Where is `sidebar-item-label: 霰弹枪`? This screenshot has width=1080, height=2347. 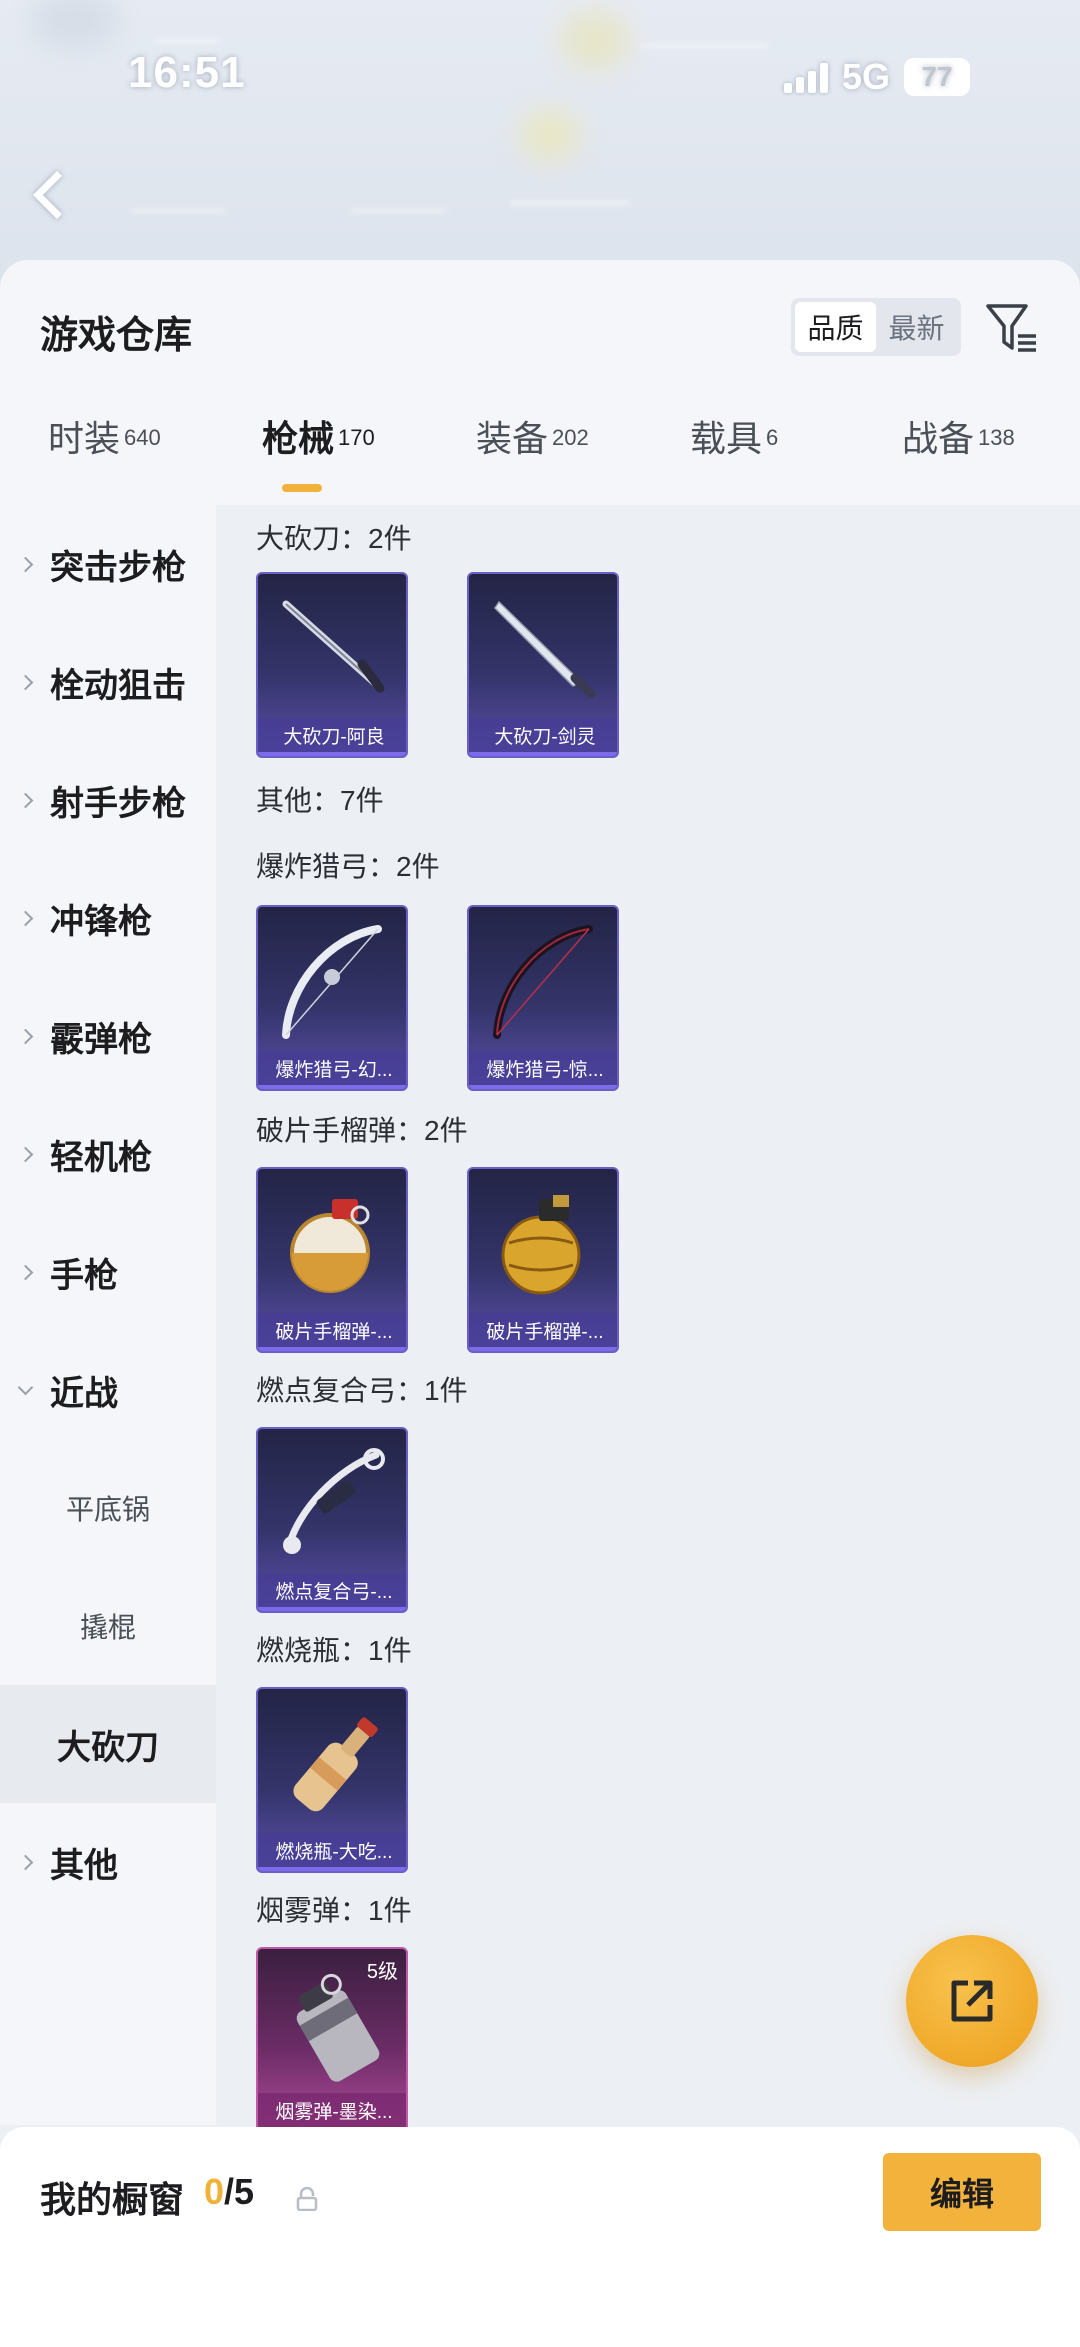 sidebar-item-label: 霰弹枪 is located at coordinates (101, 1039).